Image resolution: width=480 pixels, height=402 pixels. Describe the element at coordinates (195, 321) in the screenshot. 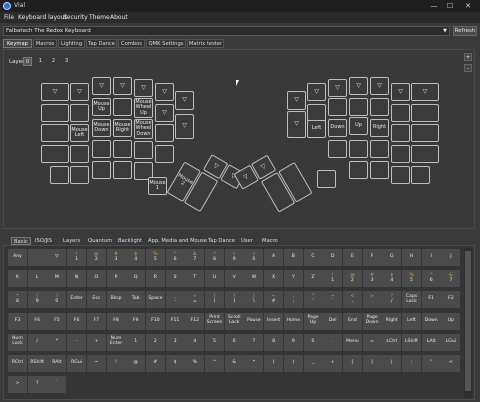

I see `keycode-button: F12` at that location.